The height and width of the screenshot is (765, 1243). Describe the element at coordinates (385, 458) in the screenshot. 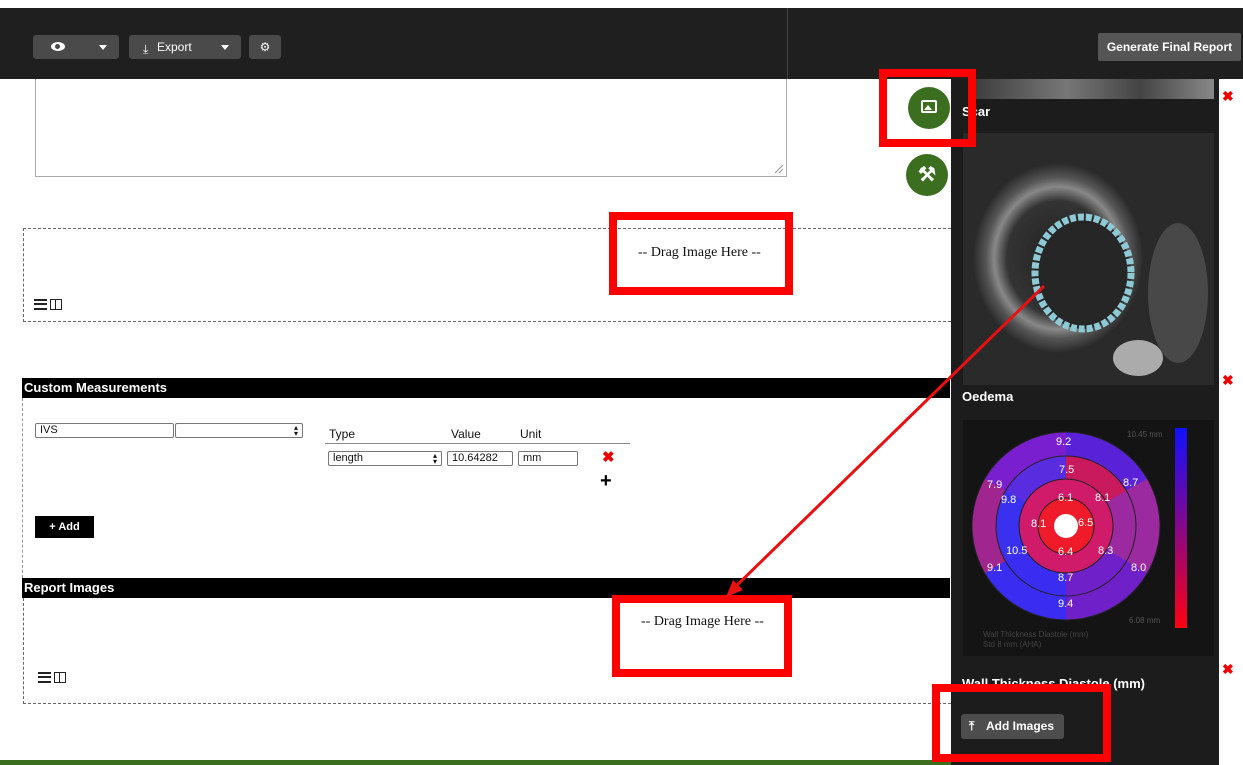

I see `type-select: length ▴ ▾` at that location.